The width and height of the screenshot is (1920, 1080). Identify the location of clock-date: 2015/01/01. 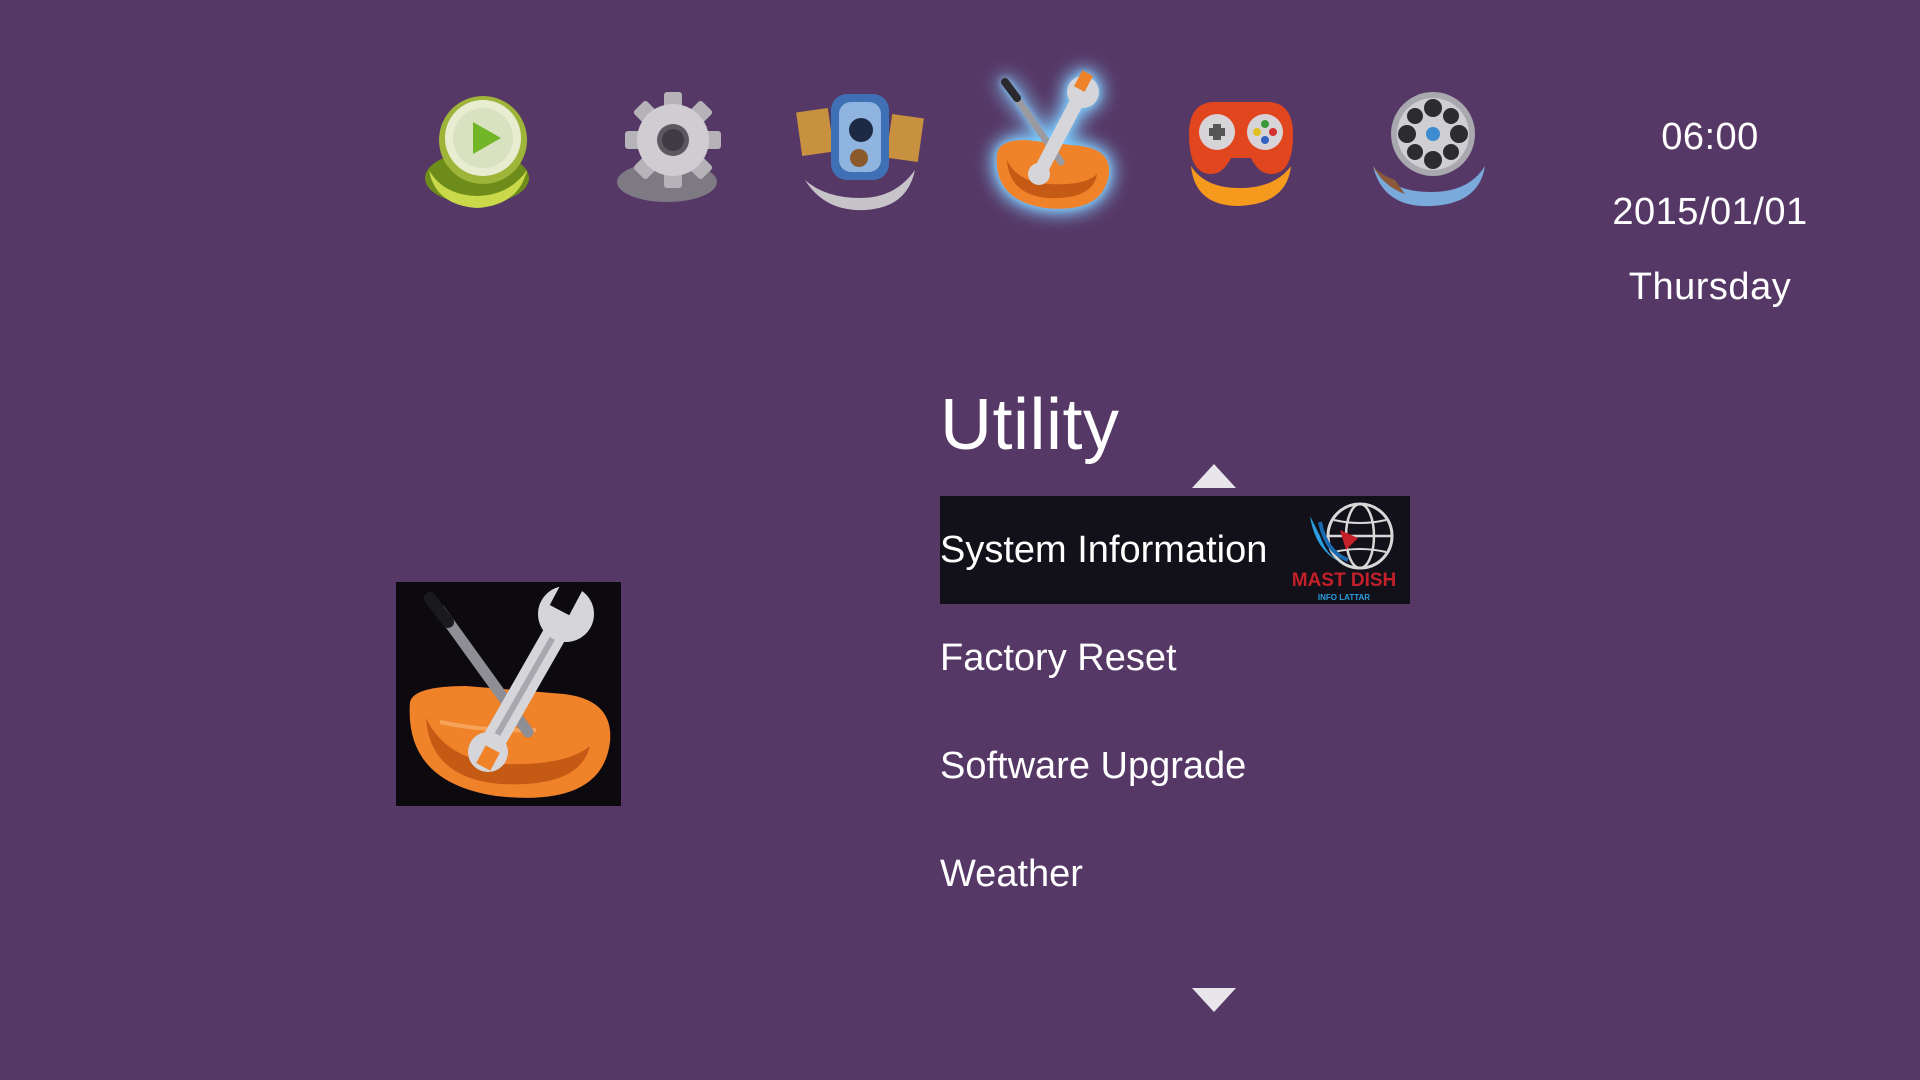
(1710, 212).